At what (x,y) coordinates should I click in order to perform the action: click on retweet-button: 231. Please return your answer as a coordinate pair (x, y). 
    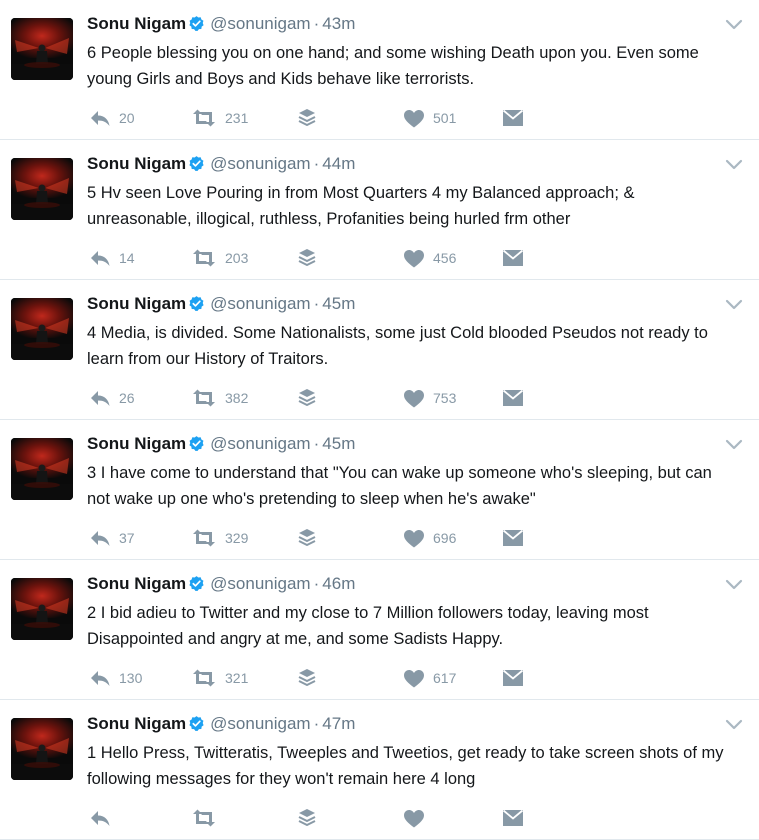
    Looking at the image, I should click on (219, 118).